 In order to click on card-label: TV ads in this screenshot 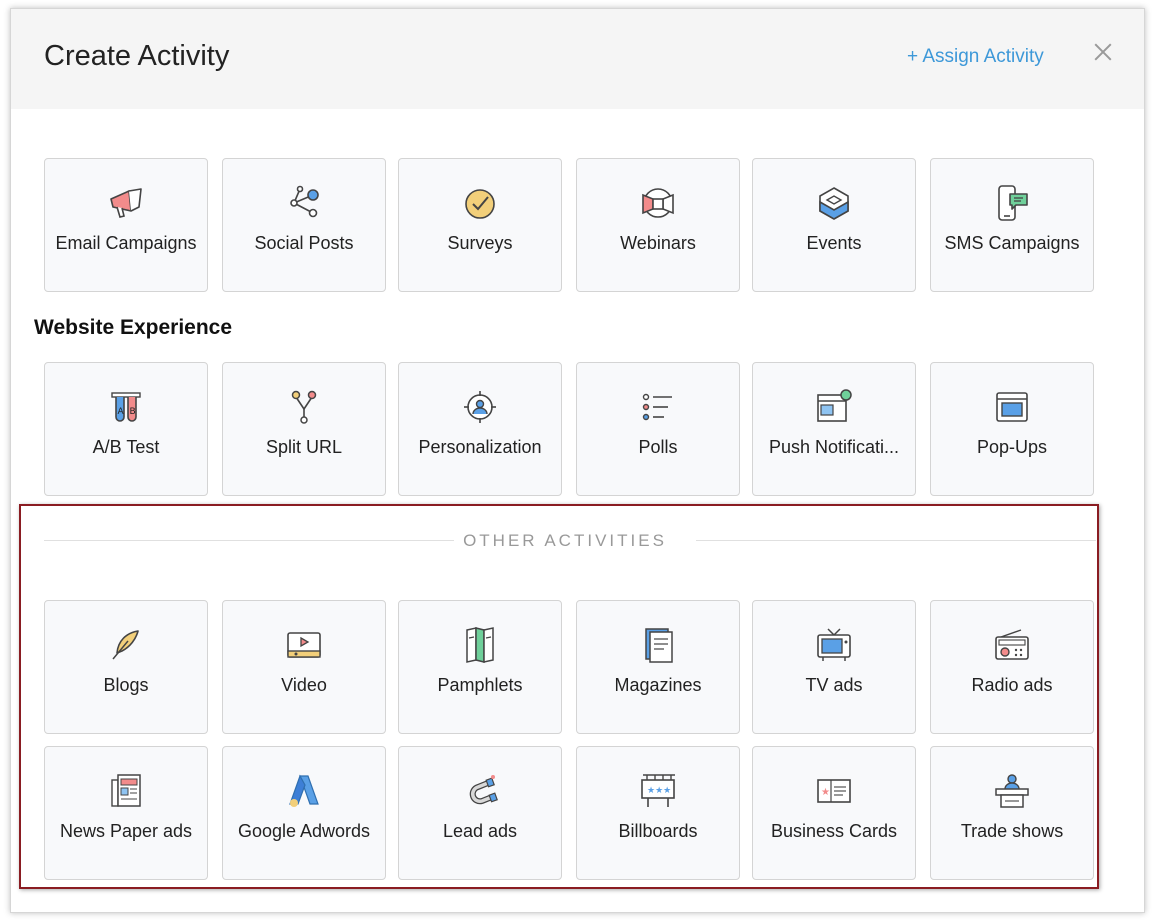, I will do `click(834, 685)`.